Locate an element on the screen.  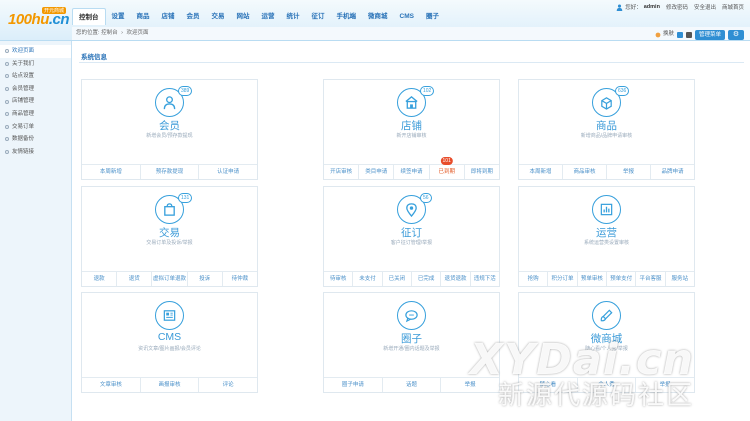
nav-item-cms: CMS is located at coordinates (407, 16).